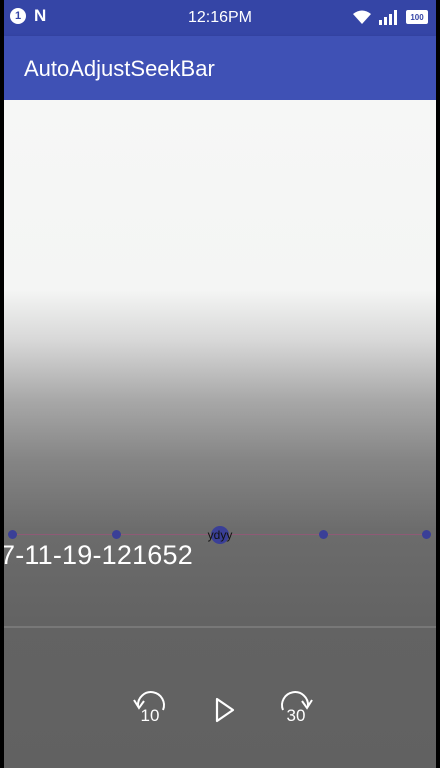 Image resolution: width=440 pixels, height=768 pixels. I want to click on play-icon, so click(225, 710).